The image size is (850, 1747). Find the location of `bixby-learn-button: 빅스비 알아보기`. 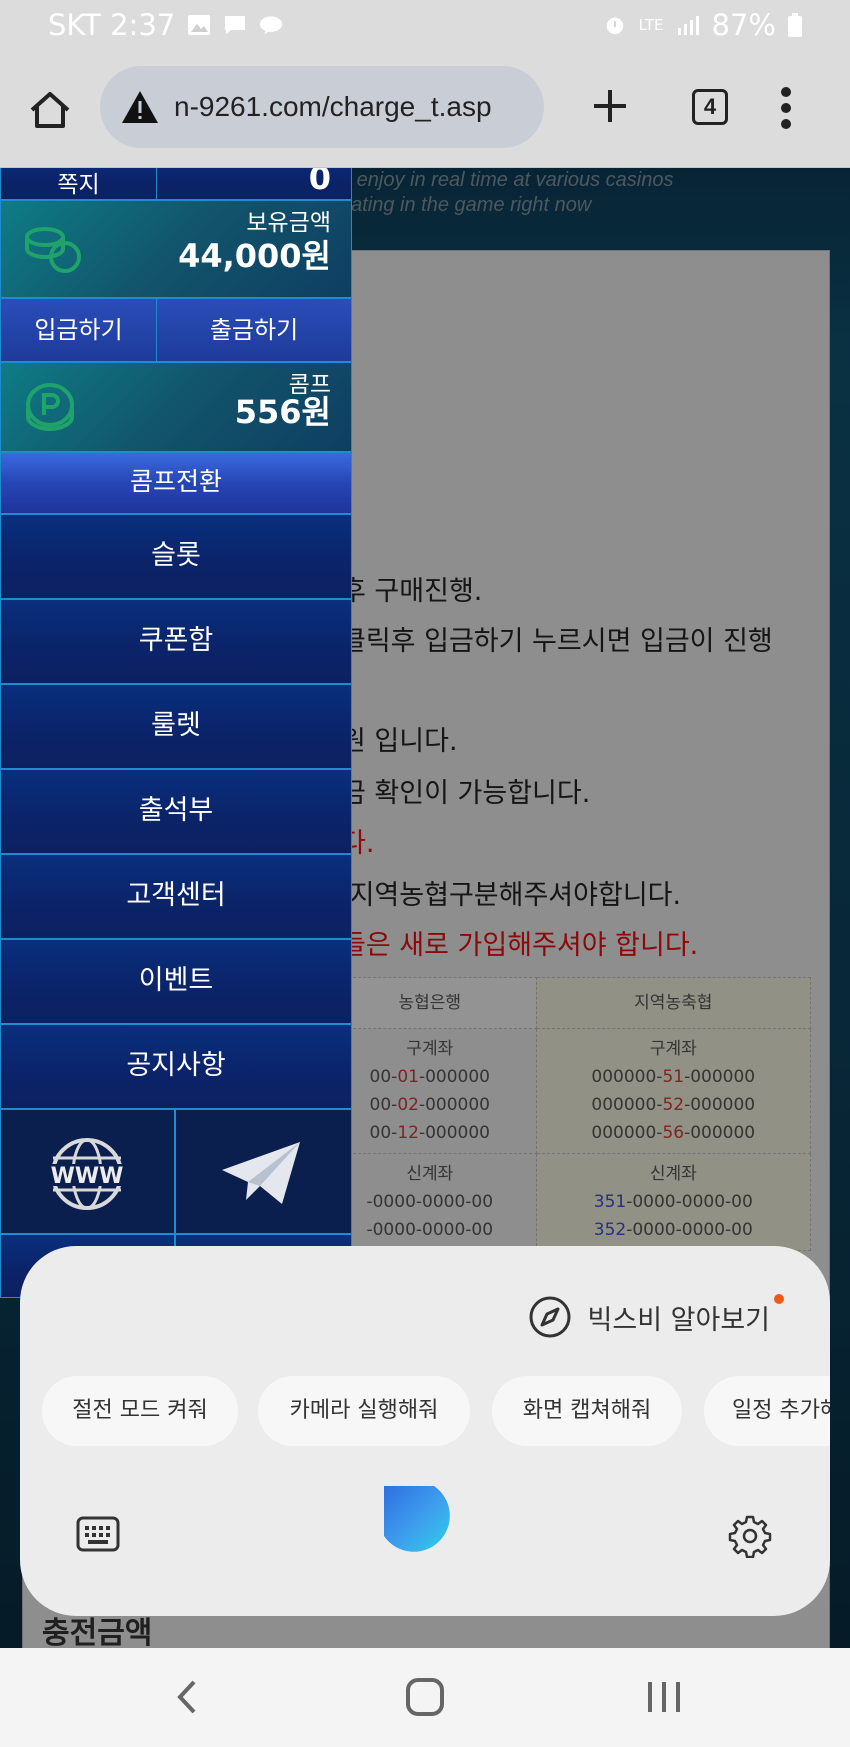

bixby-learn-button: 빅스비 알아보기 is located at coordinates (656, 1317).